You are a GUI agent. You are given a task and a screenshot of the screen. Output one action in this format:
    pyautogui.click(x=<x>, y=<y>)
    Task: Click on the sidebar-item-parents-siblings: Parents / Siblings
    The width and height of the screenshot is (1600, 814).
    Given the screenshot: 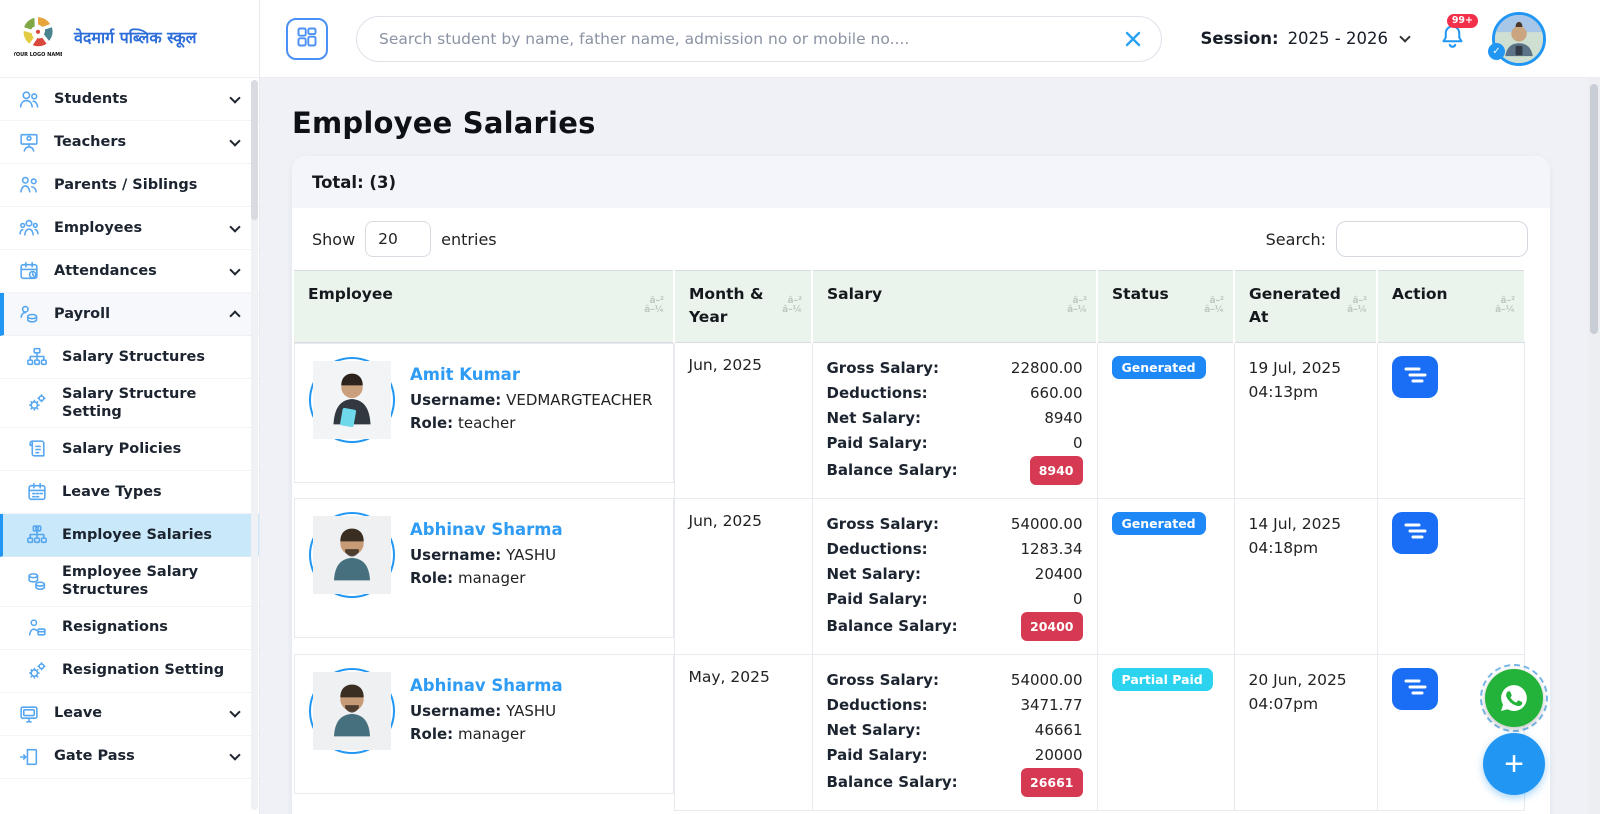 What is the action you would take?
    pyautogui.click(x=129, y=185)
    